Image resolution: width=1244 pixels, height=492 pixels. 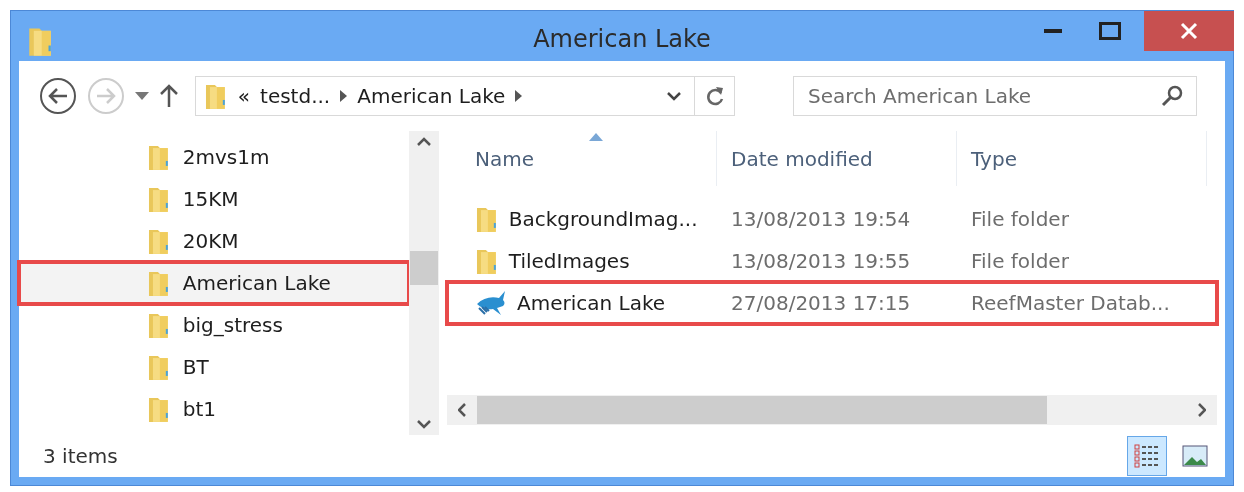 What do you see at coordinates (1172, 96) in the screenshot?
I see `search-icon` at bounding box center [1172, 96].